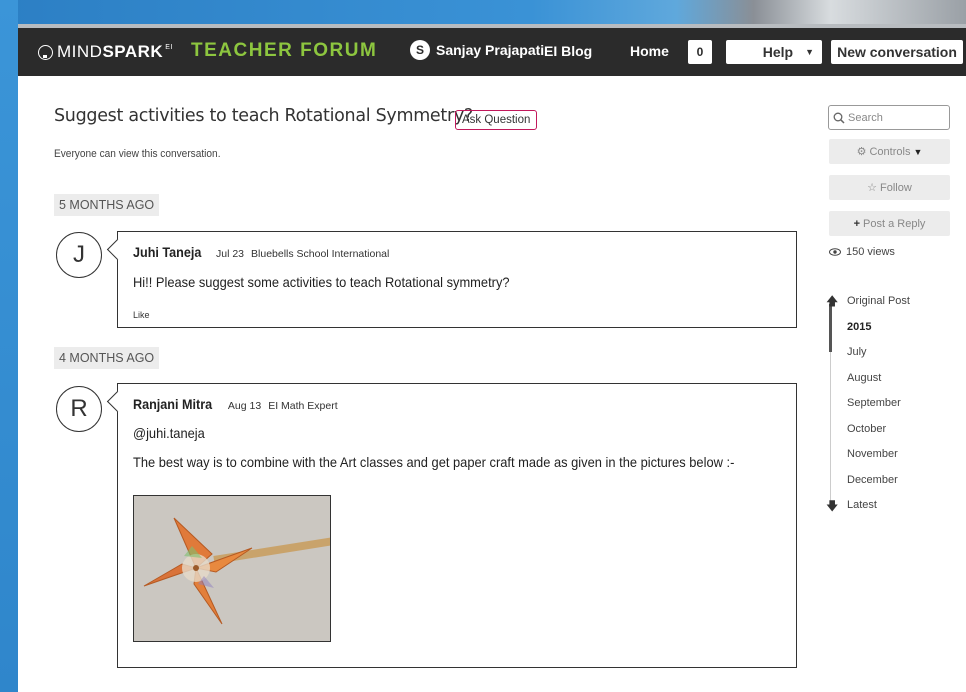 The image size is (966, 692). What do you see at coordinates (133, 51) in the screenshot?
I see `logo-text-bold: SPARK` at bounding box center [133, 51].